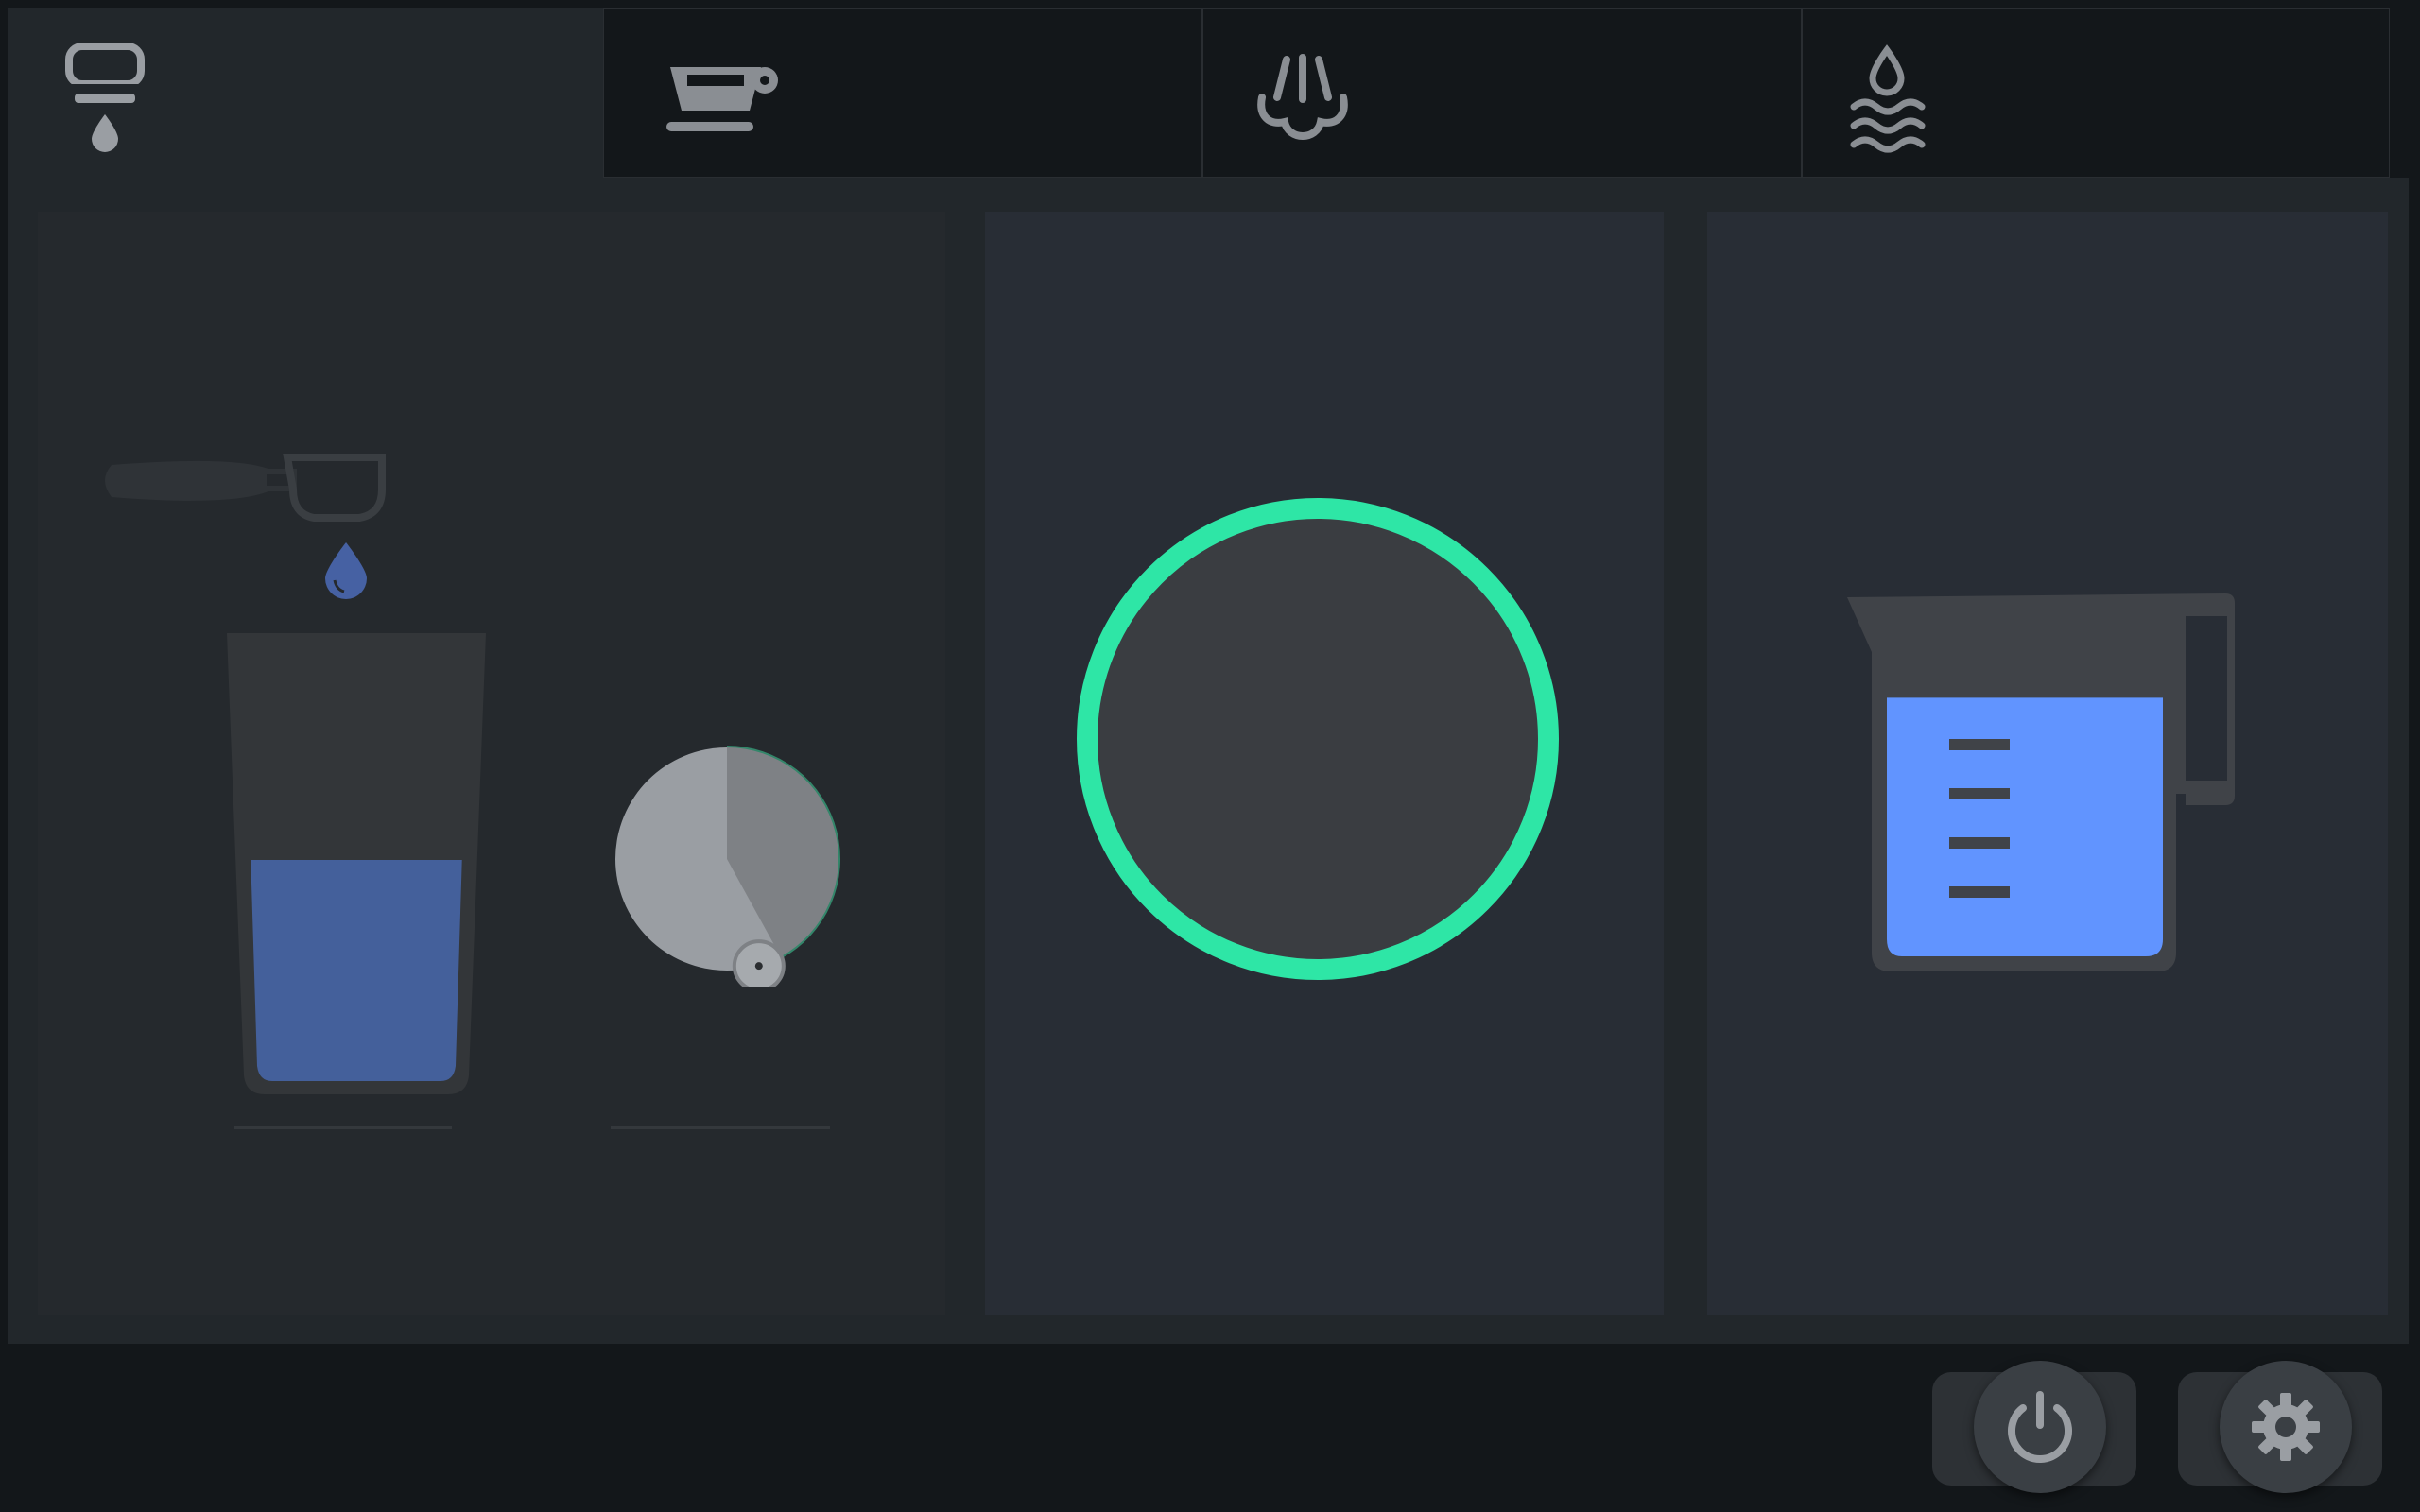  What do you see at coordinates (1303, 104) in the screenshot?
I see `steam-icon` at bounding box center [1303, 104].